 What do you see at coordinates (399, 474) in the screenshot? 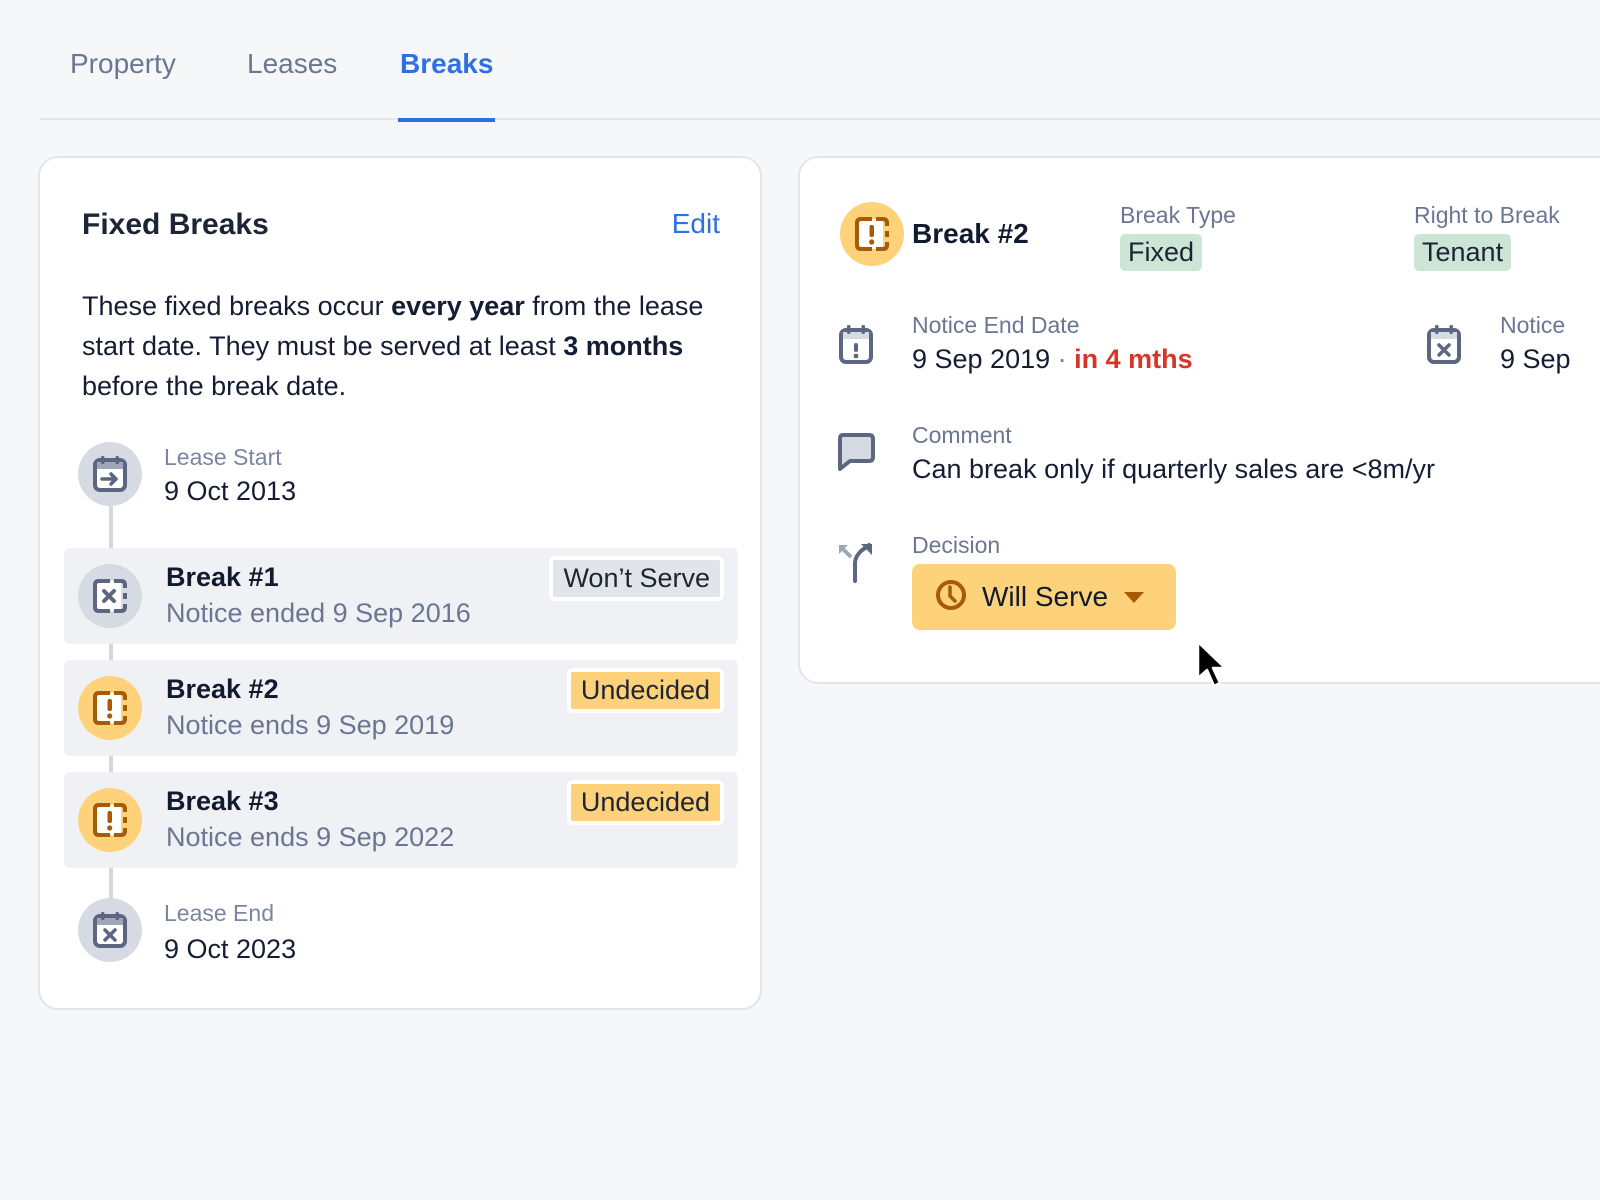
I see `timeline-lease-start: Lease Start 9 Oct 2013` at bounding box center [399, 474].